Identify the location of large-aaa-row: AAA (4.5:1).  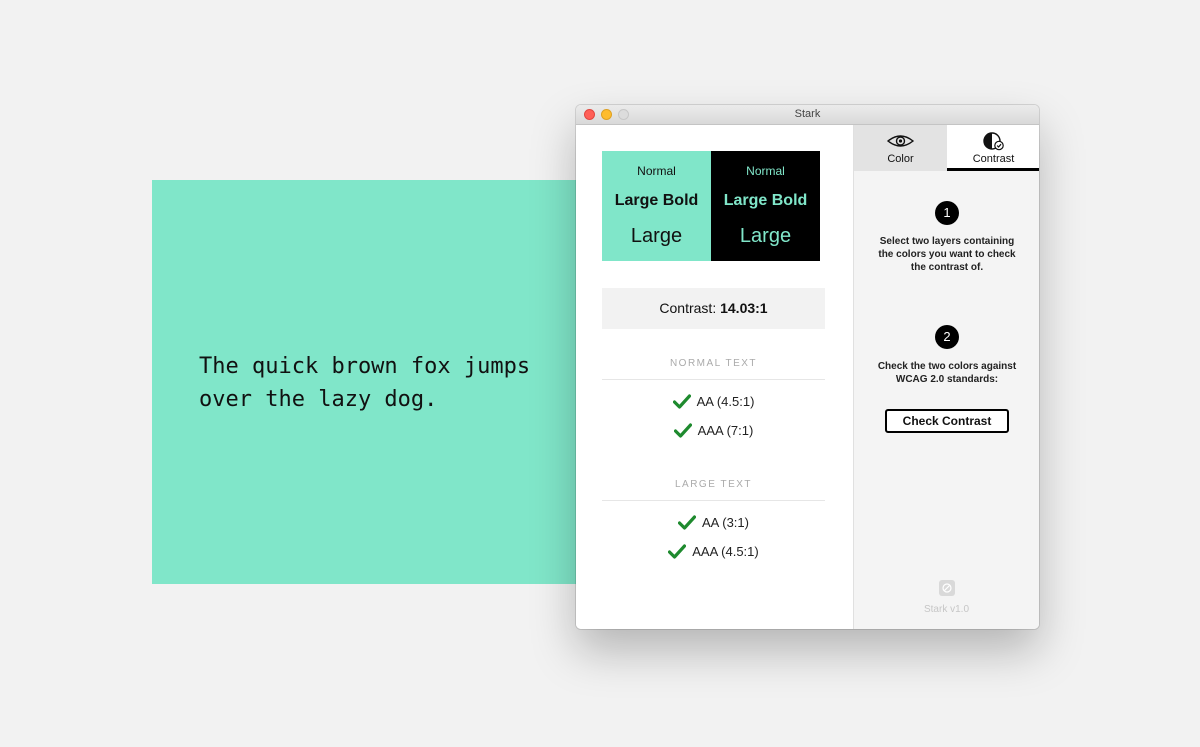
(713, 551).